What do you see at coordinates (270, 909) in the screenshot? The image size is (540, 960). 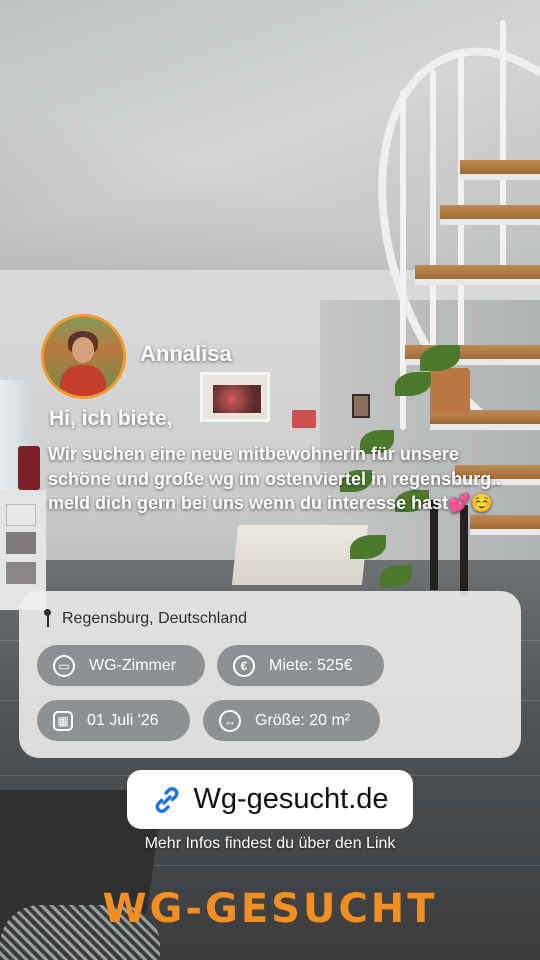 I see `brand-logo: WG-GESUCHT` at bounding box center [270, 909].